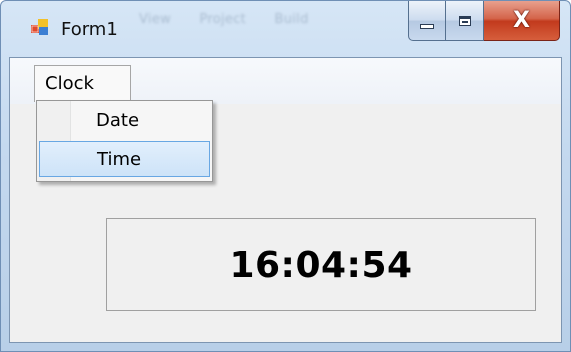  Describe the element at coordinates (427, 26) in the screenshot. I see `minimize-icon` at that location.